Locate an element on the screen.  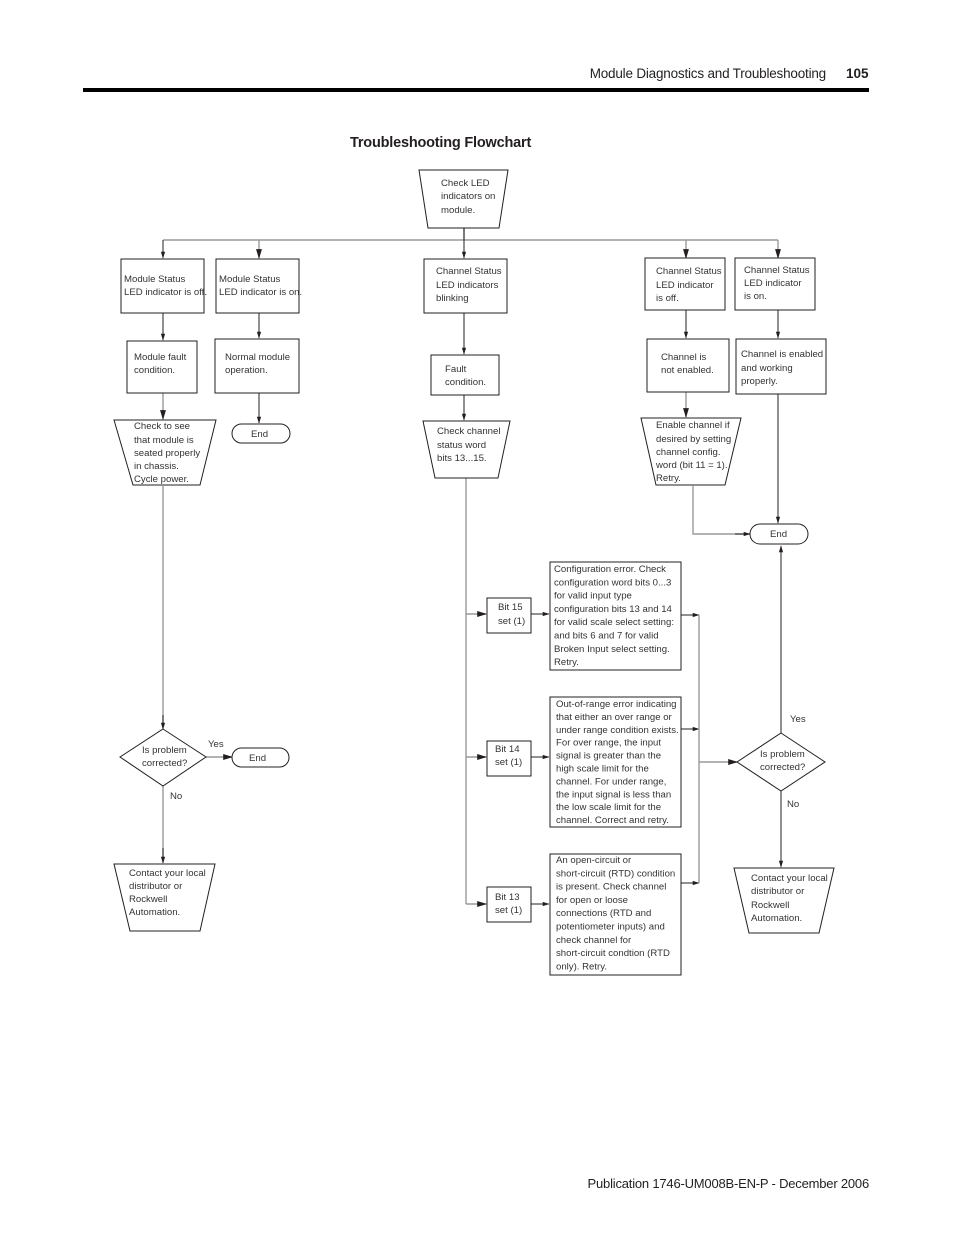
module-status-on-box: Module Status LED indicator is on. is located at coordinates (258, 286).